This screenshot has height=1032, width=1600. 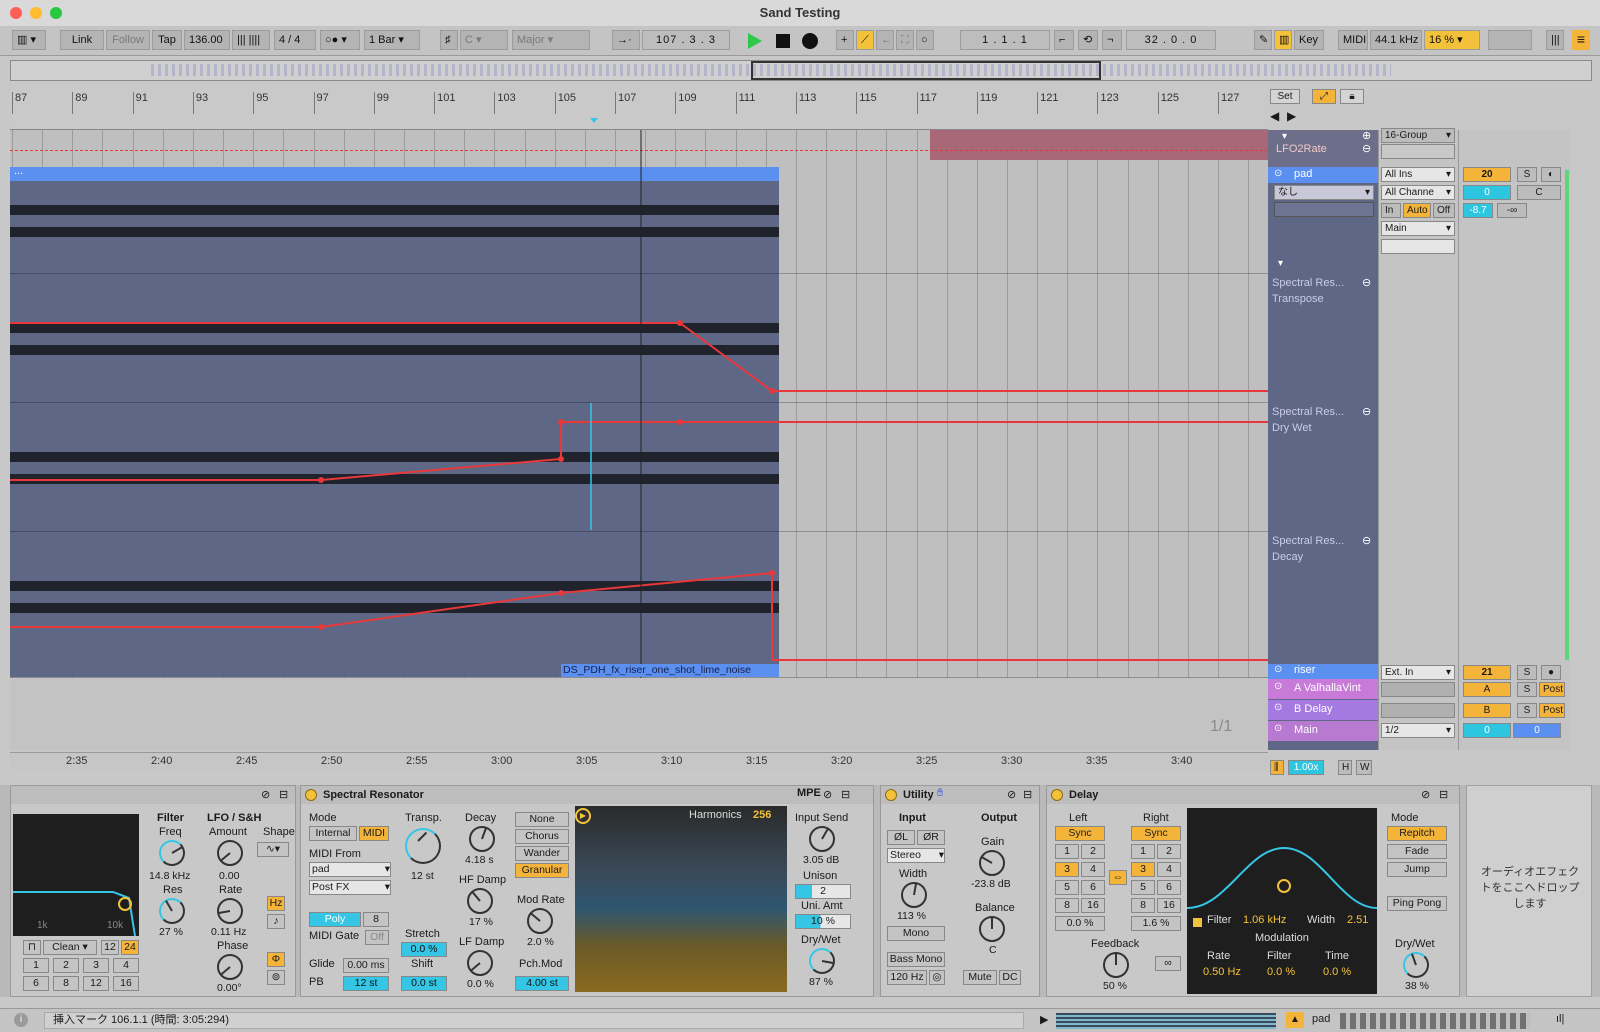 What do you see at coordinates (891, 795) in the screenshot?
I see `utility-power-button` at bounding box center [891, 795].